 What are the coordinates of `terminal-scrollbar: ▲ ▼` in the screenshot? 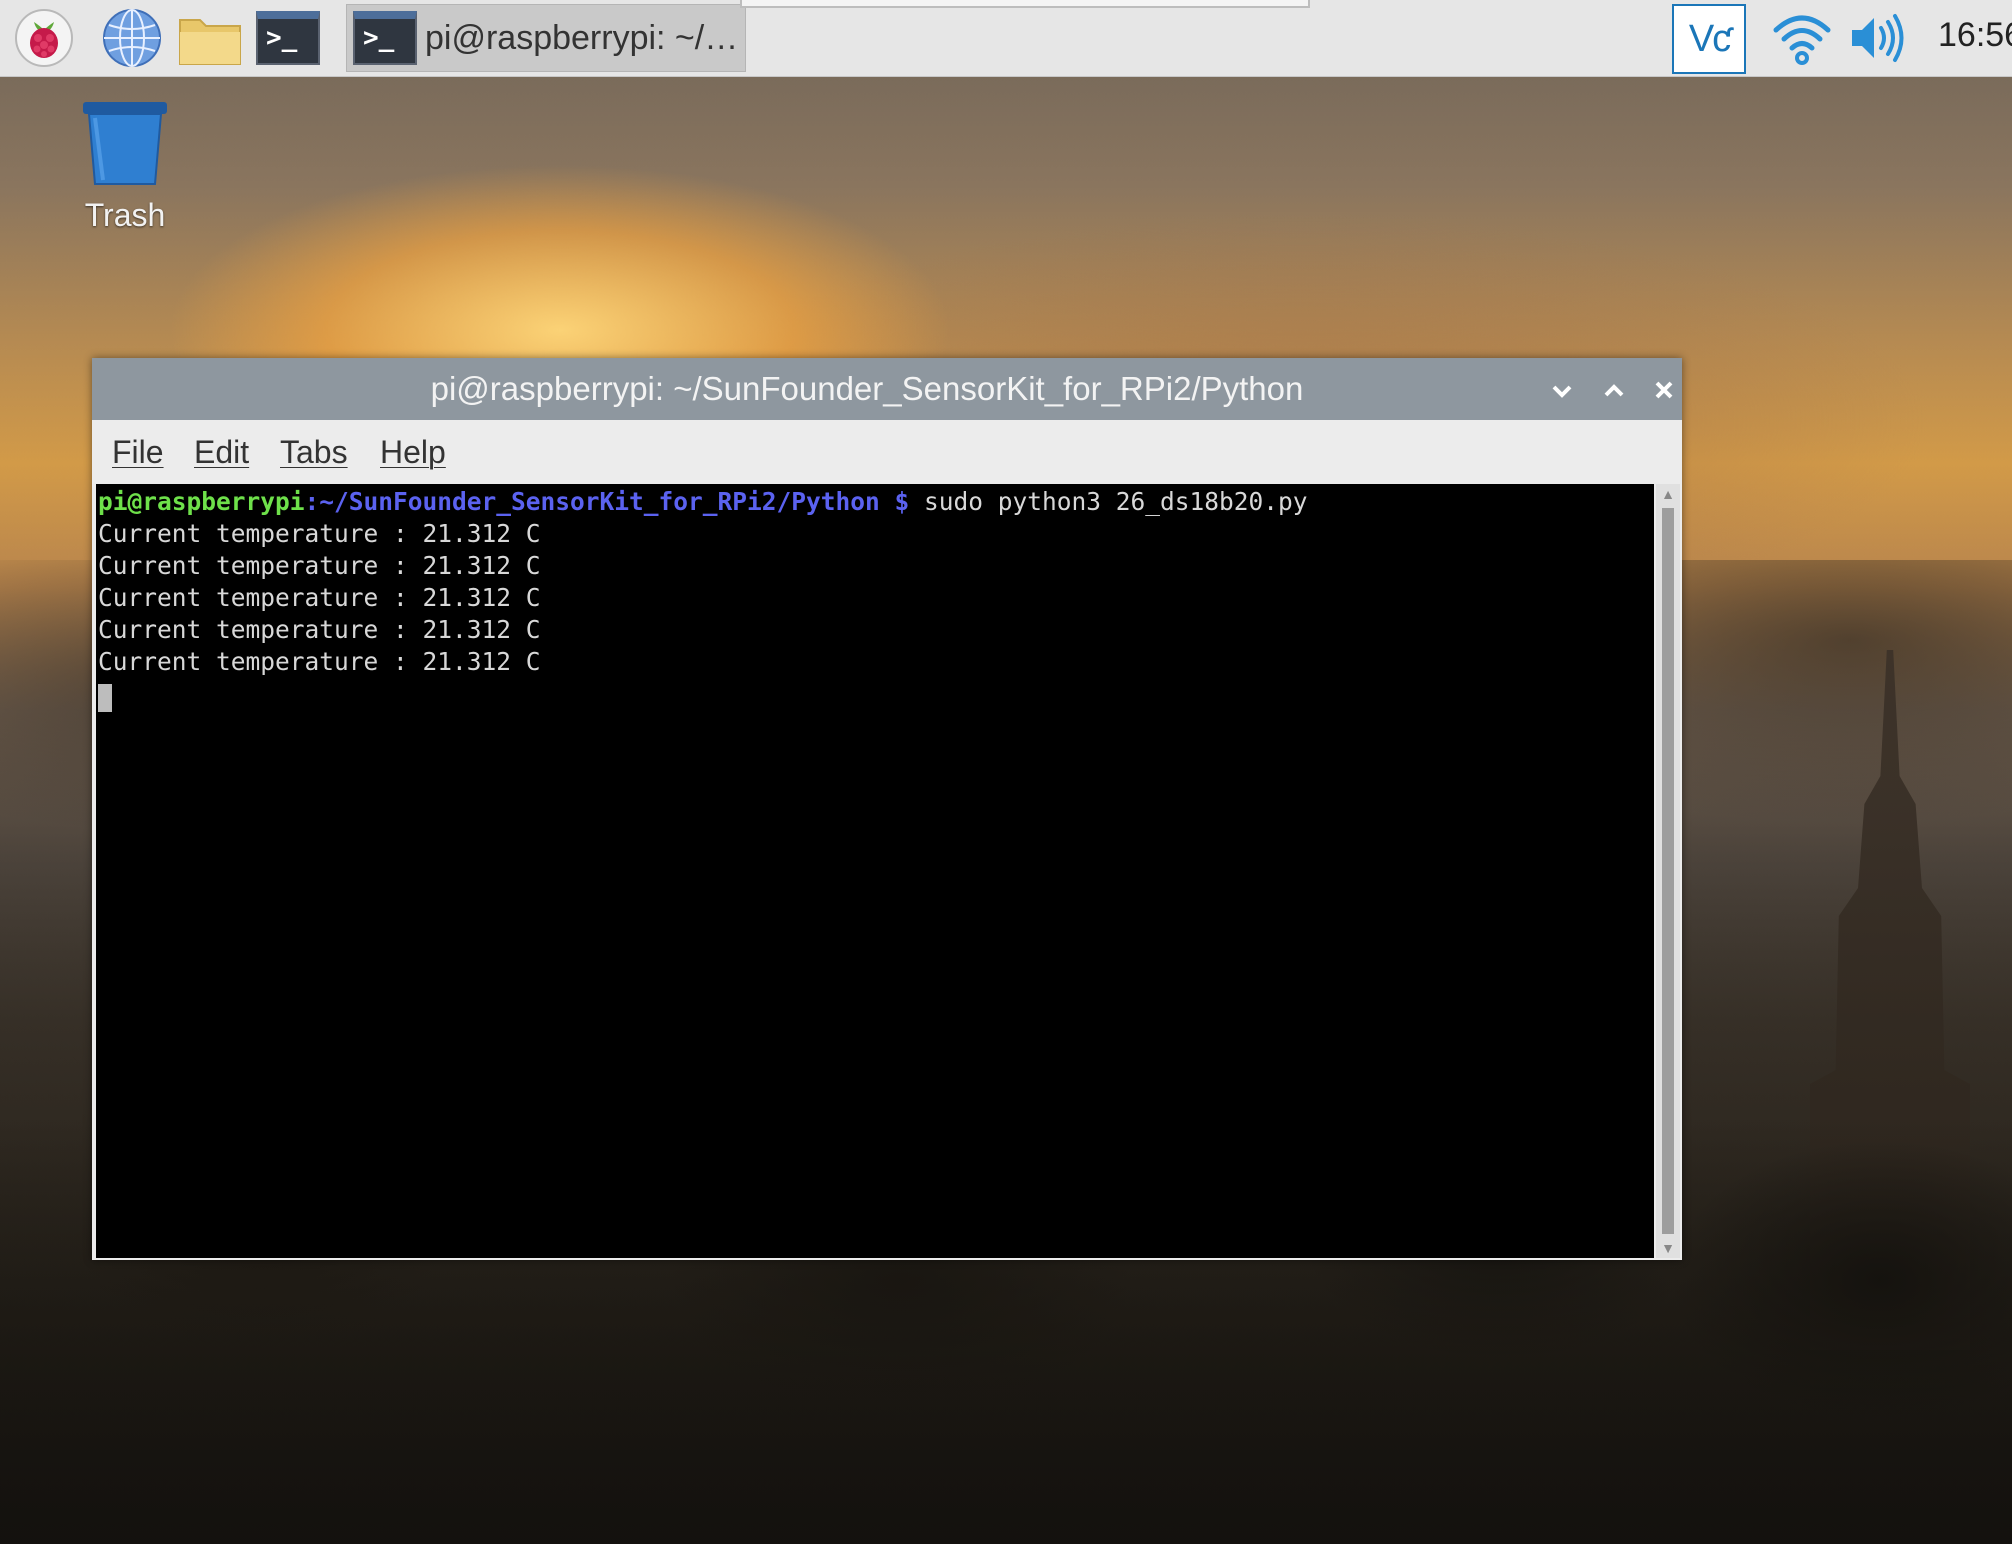 It's located at (1668, 871).